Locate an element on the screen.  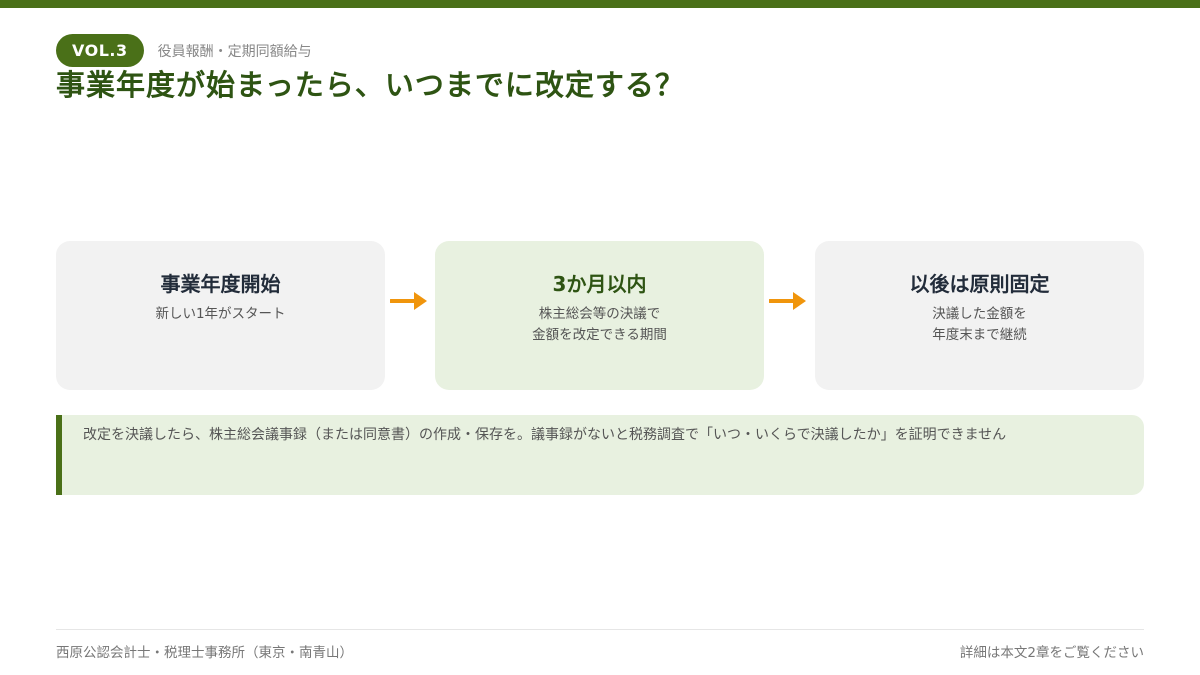
step-card-start: 事業年度開始 新しい1年がスタート is located at coordinates (220, 315).